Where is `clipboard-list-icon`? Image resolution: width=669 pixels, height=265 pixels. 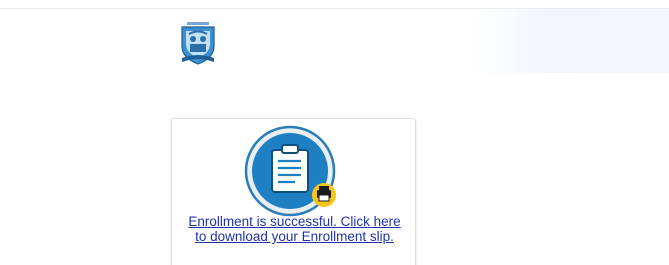 clipboard-list-icon is located at coordinates (290, 171).